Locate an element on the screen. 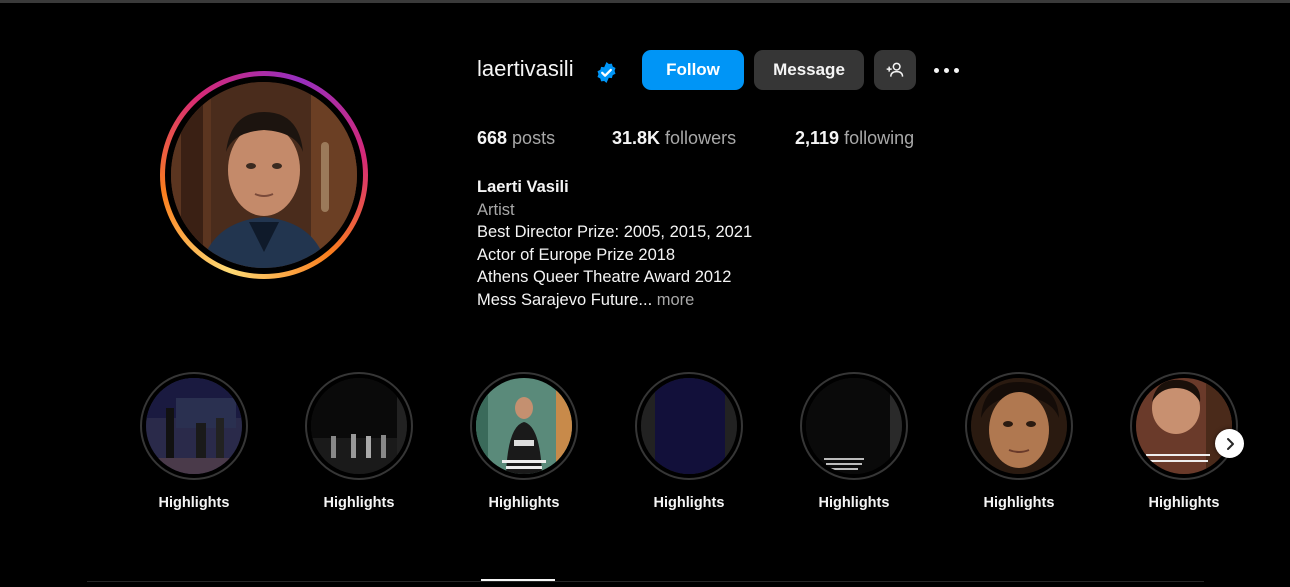  add-user-icon is located at coordinates (895, 69).